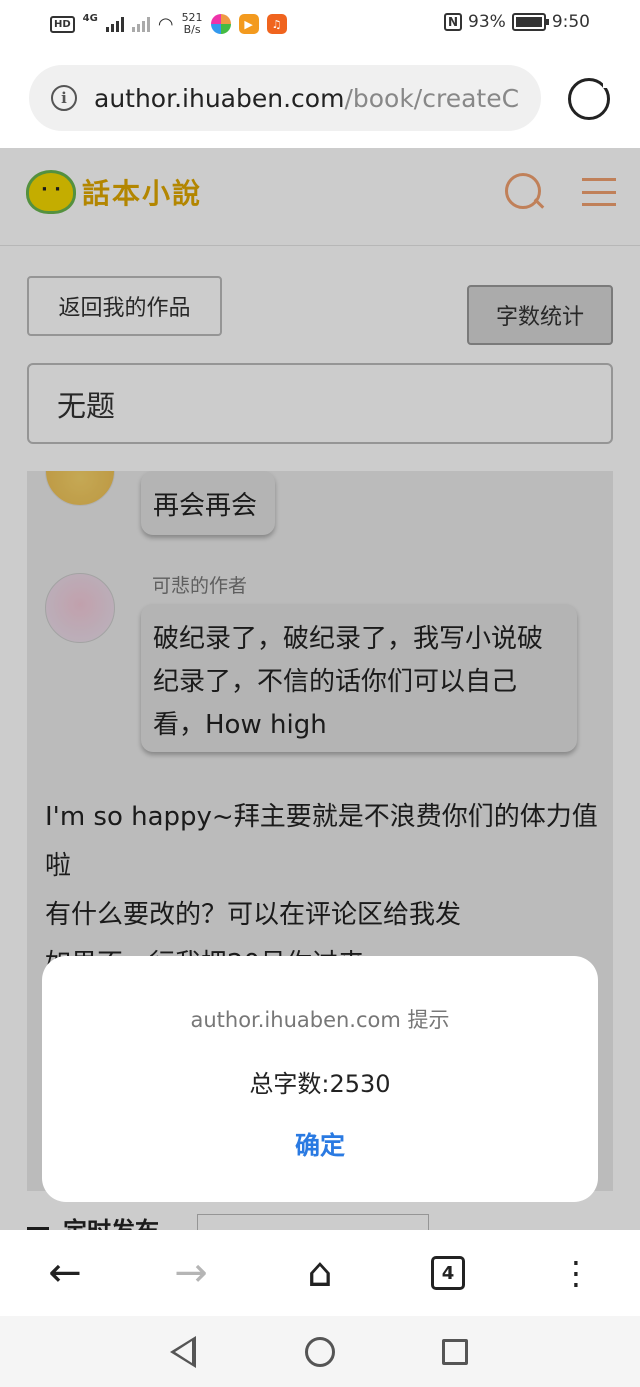  What do you see at coordinates (140, 24) in the screenshot?
I see `signal-2-icon` at bounding box center [140, 24].